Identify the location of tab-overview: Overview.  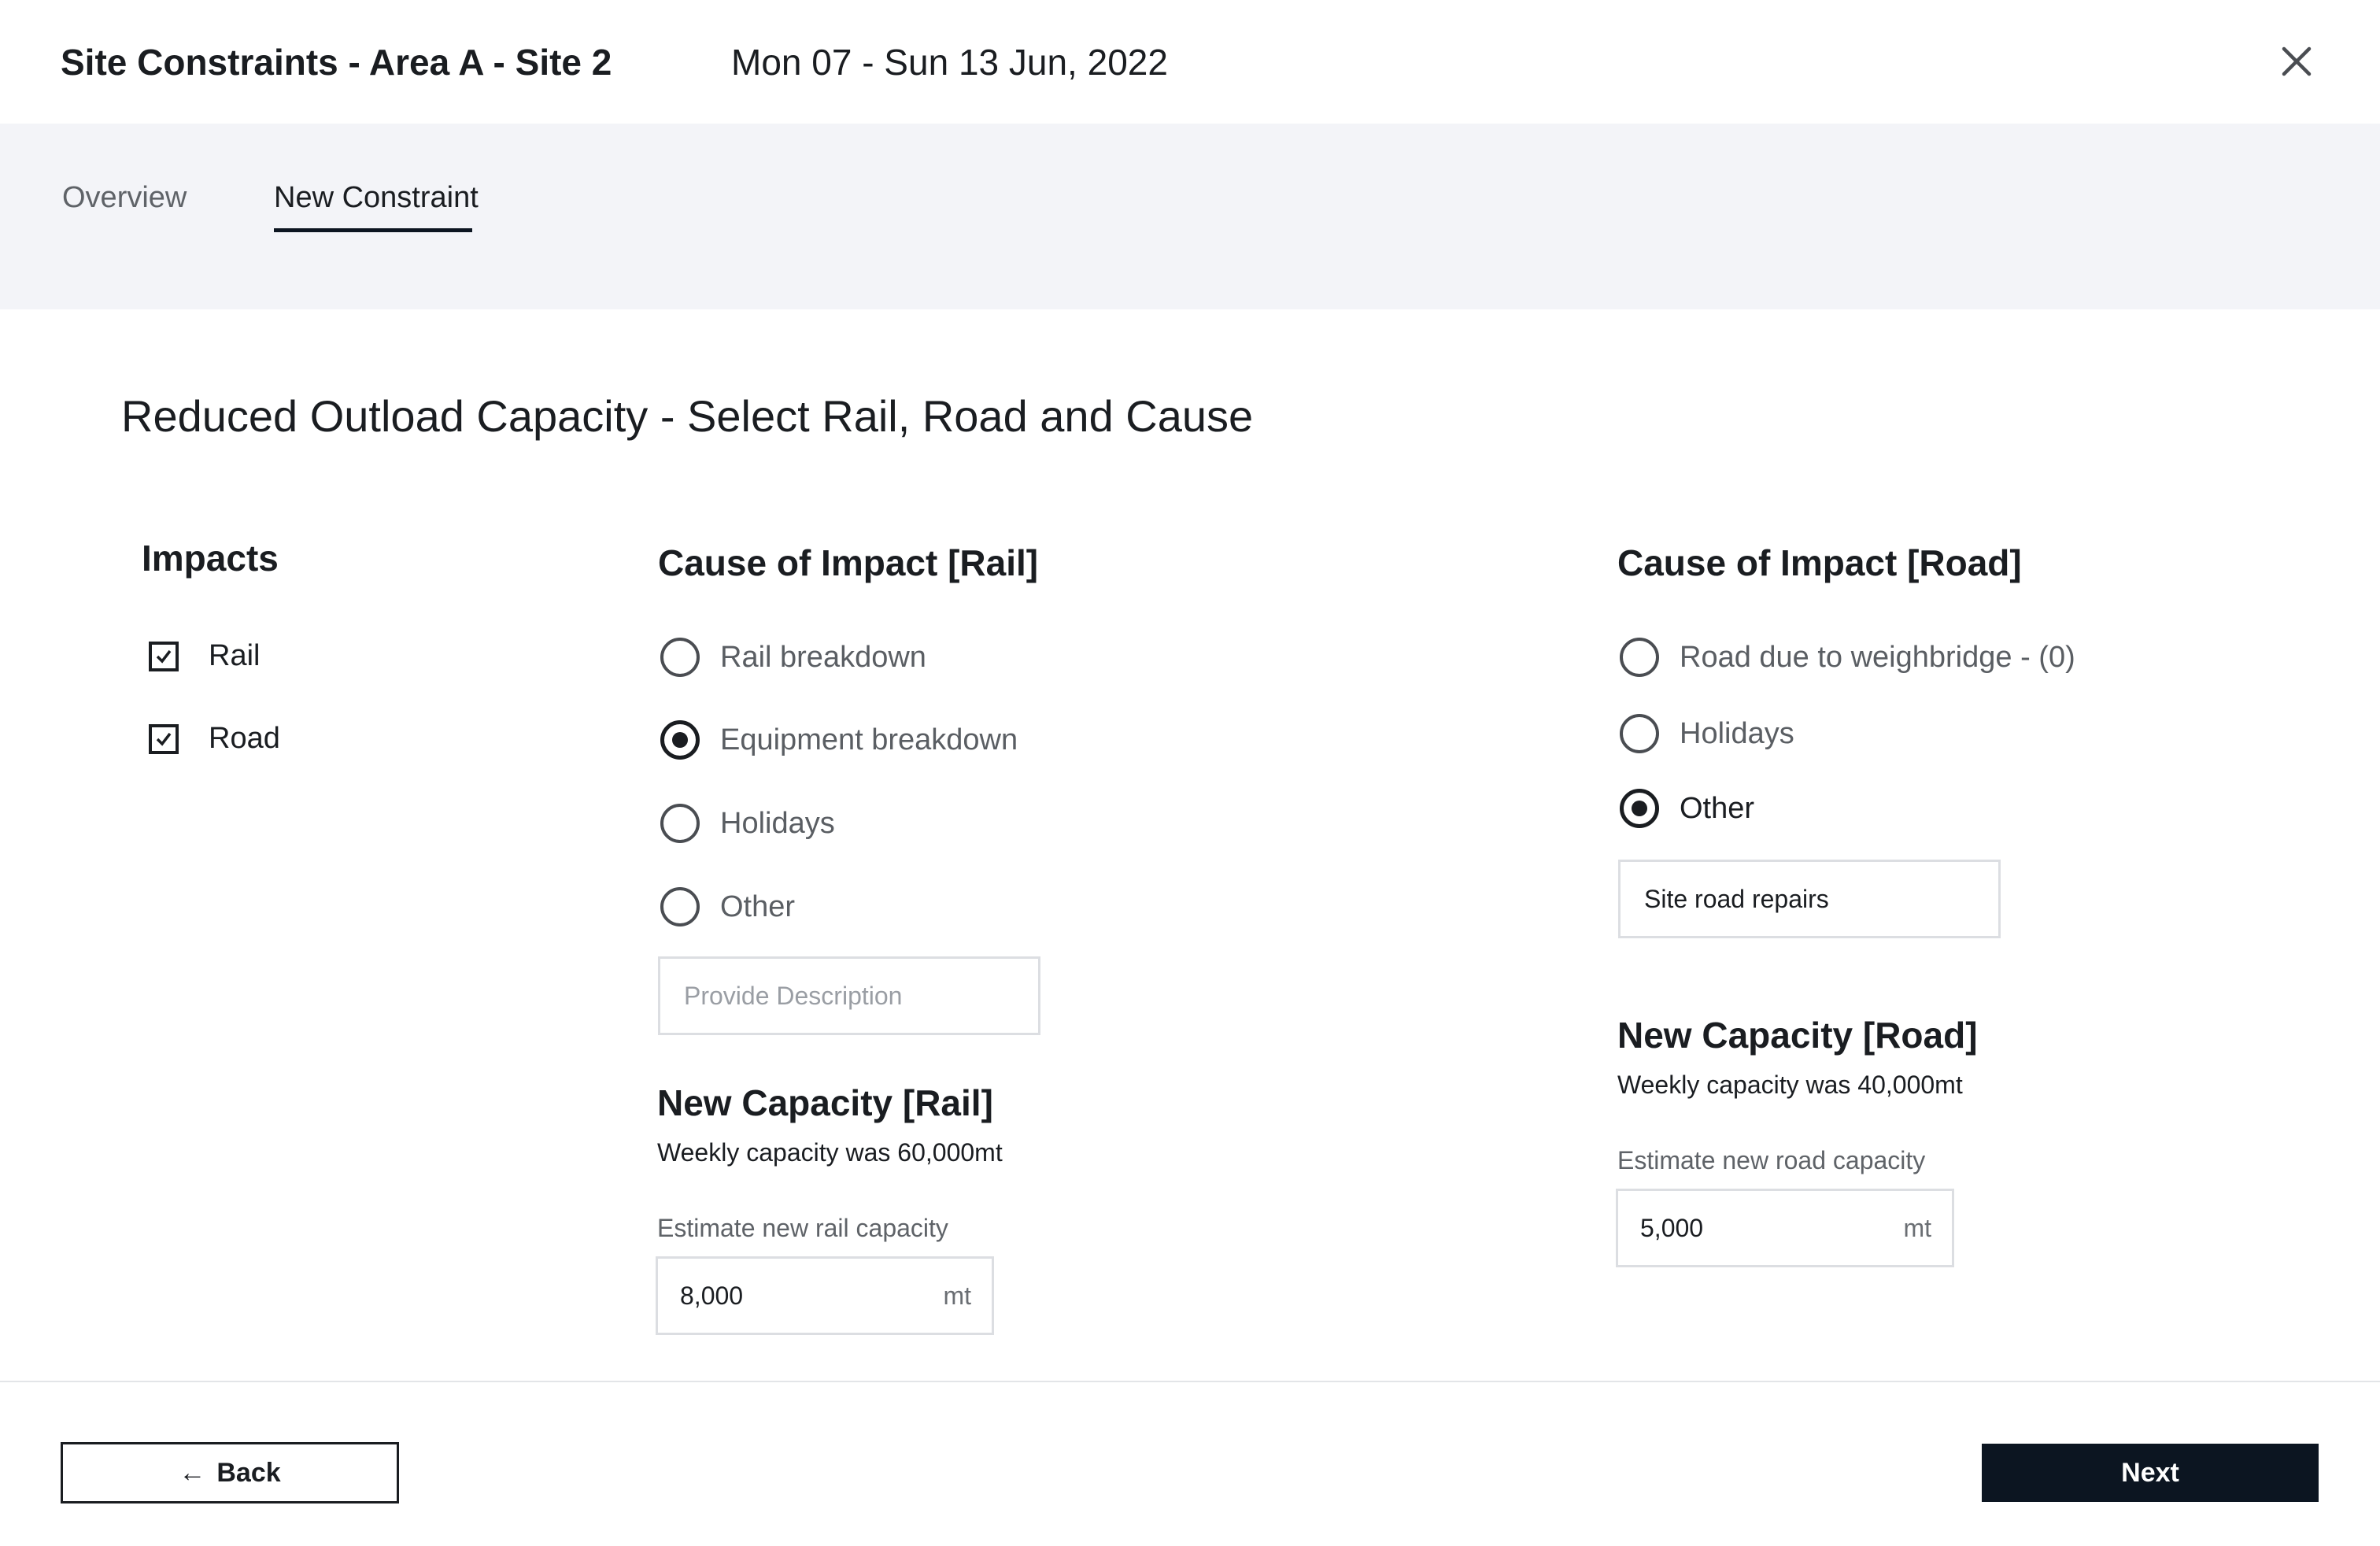
(125, 198).